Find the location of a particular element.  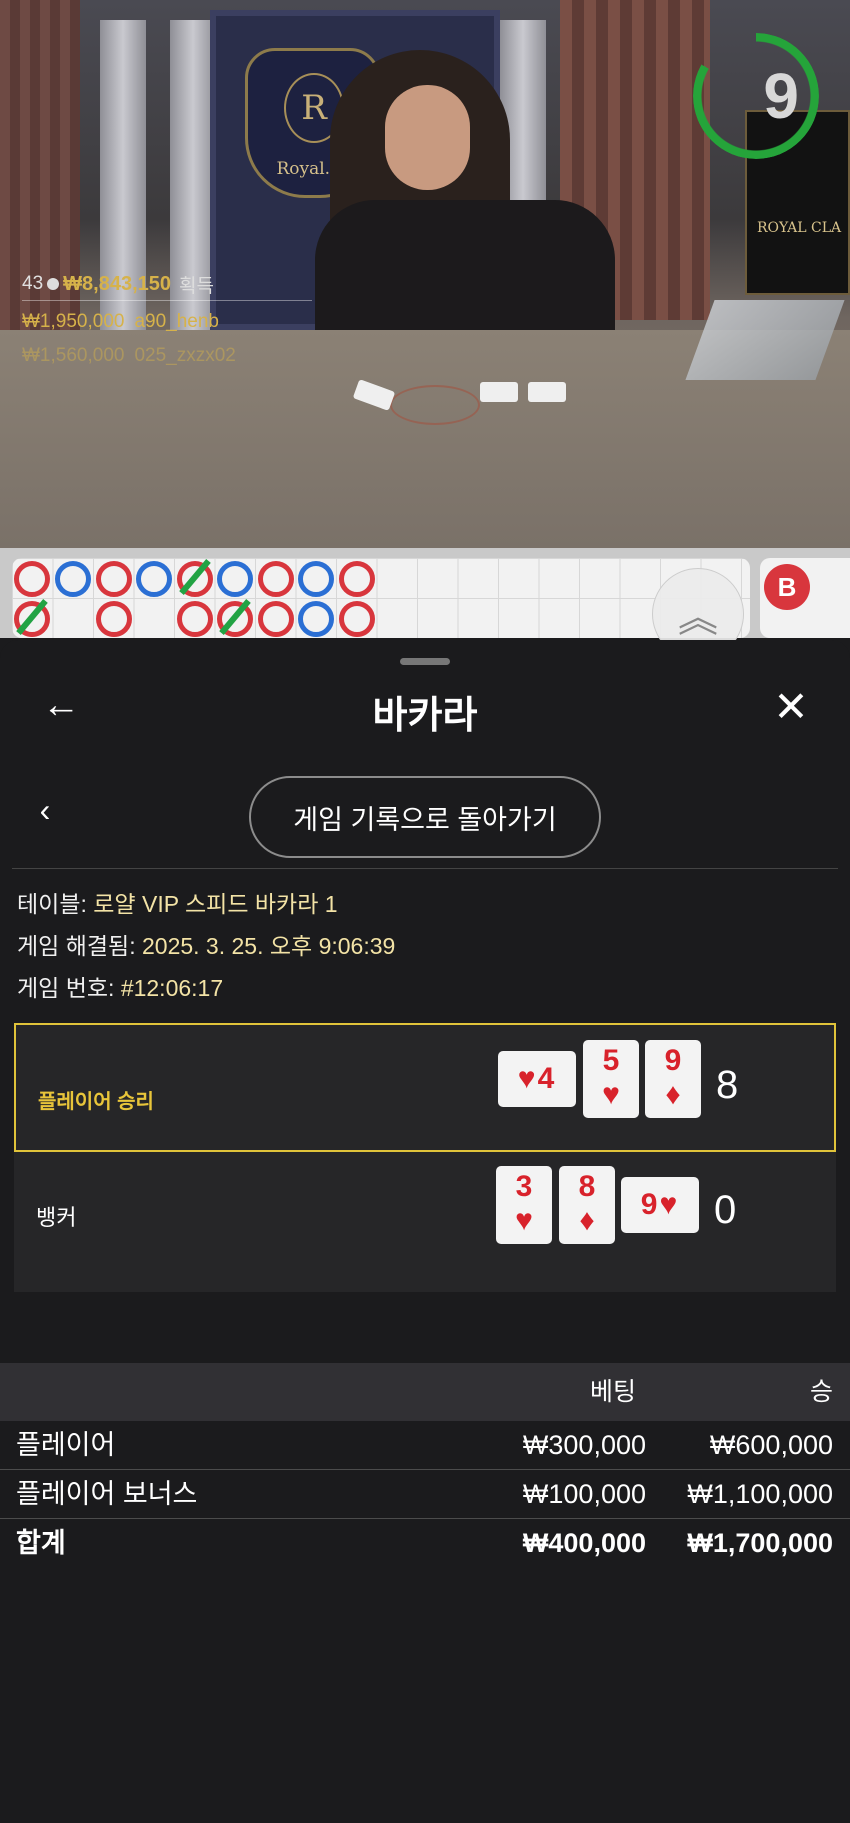

game-number-label: 게임 번호: is located at coordinates (66, 988).